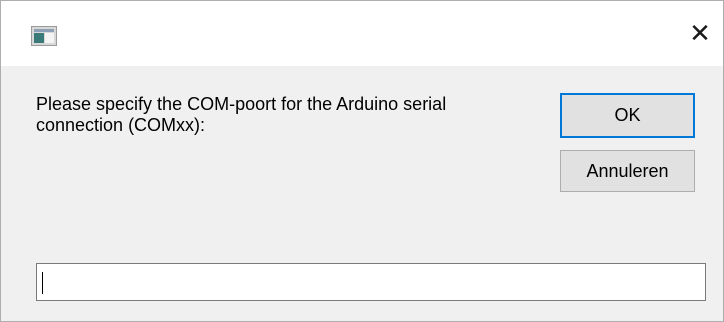 The image size is (724, 322). What do you see at coordinates (44, 36) in the screenshot?
I see `app-window-icon` at bounding box center [44, 36].